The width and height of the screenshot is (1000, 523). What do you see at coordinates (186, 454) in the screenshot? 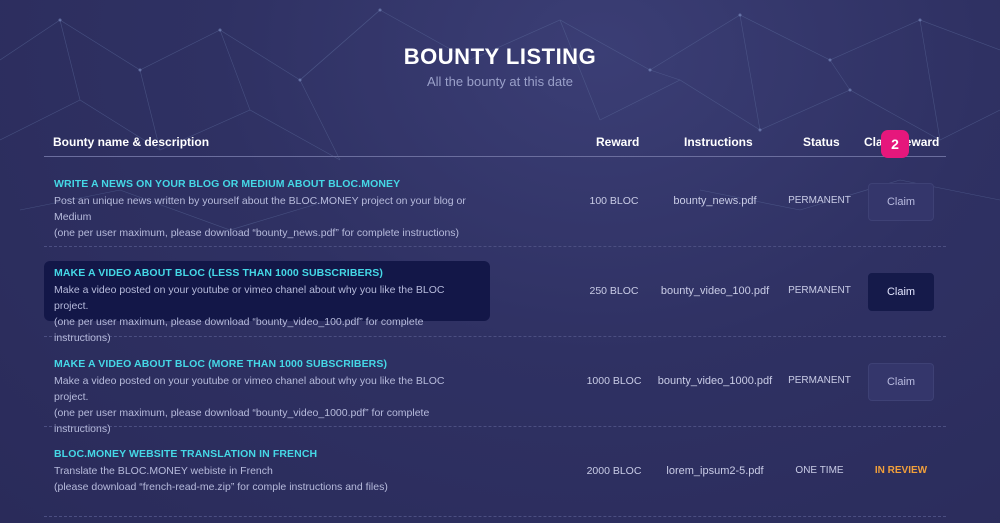
I see `bounty-title: BLOC.MONEY WEBSITE TRANSLATION IN FRENCH` at bounding box center [186, 454].